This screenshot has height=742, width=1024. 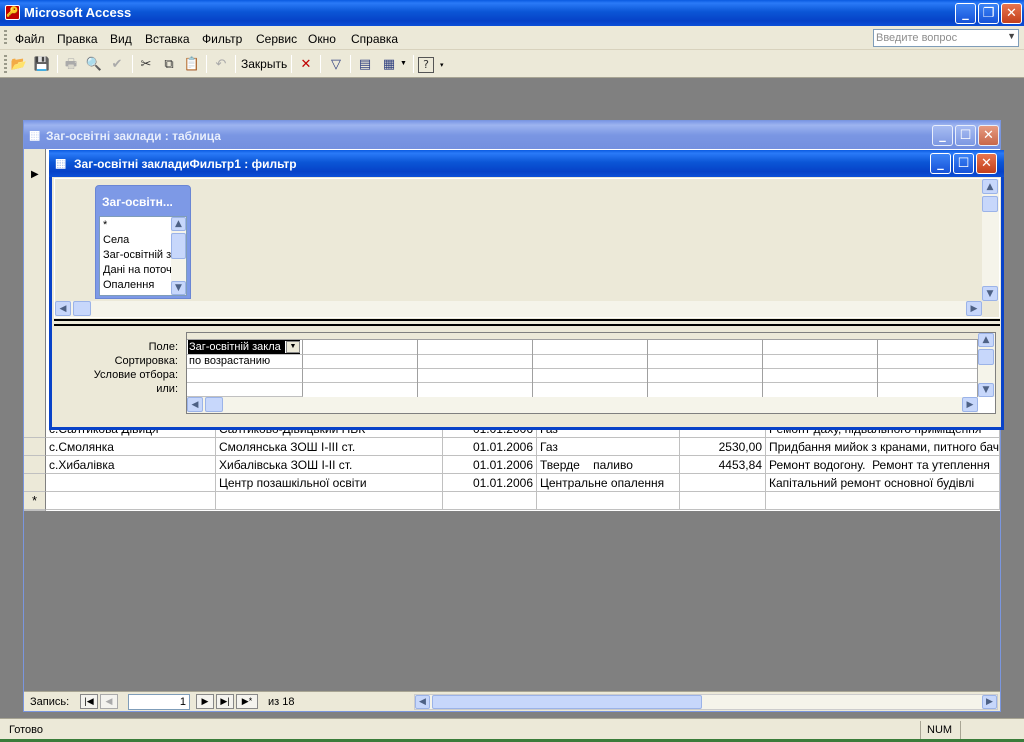 I want to click on next-record-button: ▶, so click(x=205, y=701).